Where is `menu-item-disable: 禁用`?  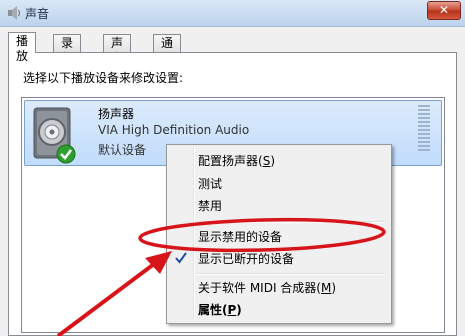 menu-item-disable: 禁用 is located at coordinates (210, 206).